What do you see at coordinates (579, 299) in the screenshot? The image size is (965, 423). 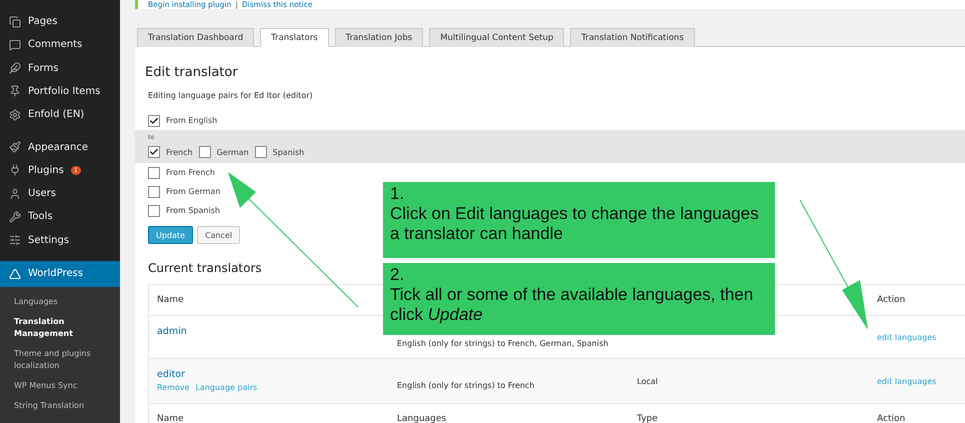 I see `callout-note: 2. Tick all or some of the available languages, then click Update` at bounding box center [579, 299].